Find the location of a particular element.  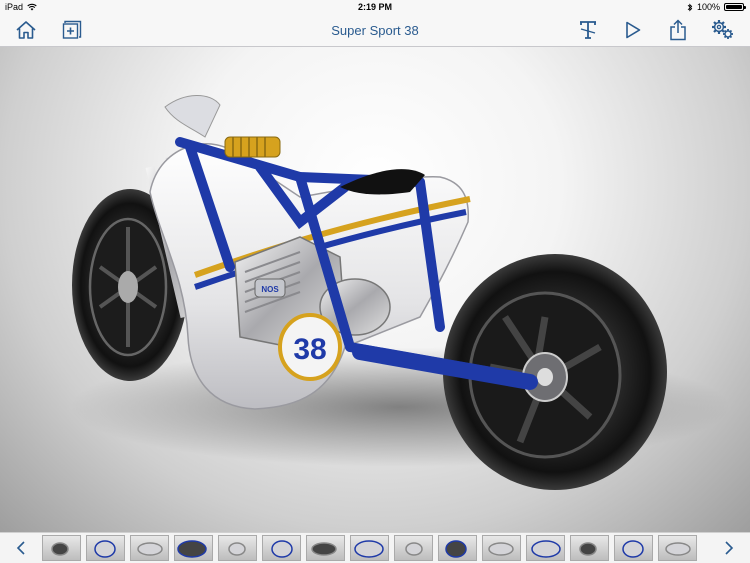

previous-button is located at coordinates (21, 548).